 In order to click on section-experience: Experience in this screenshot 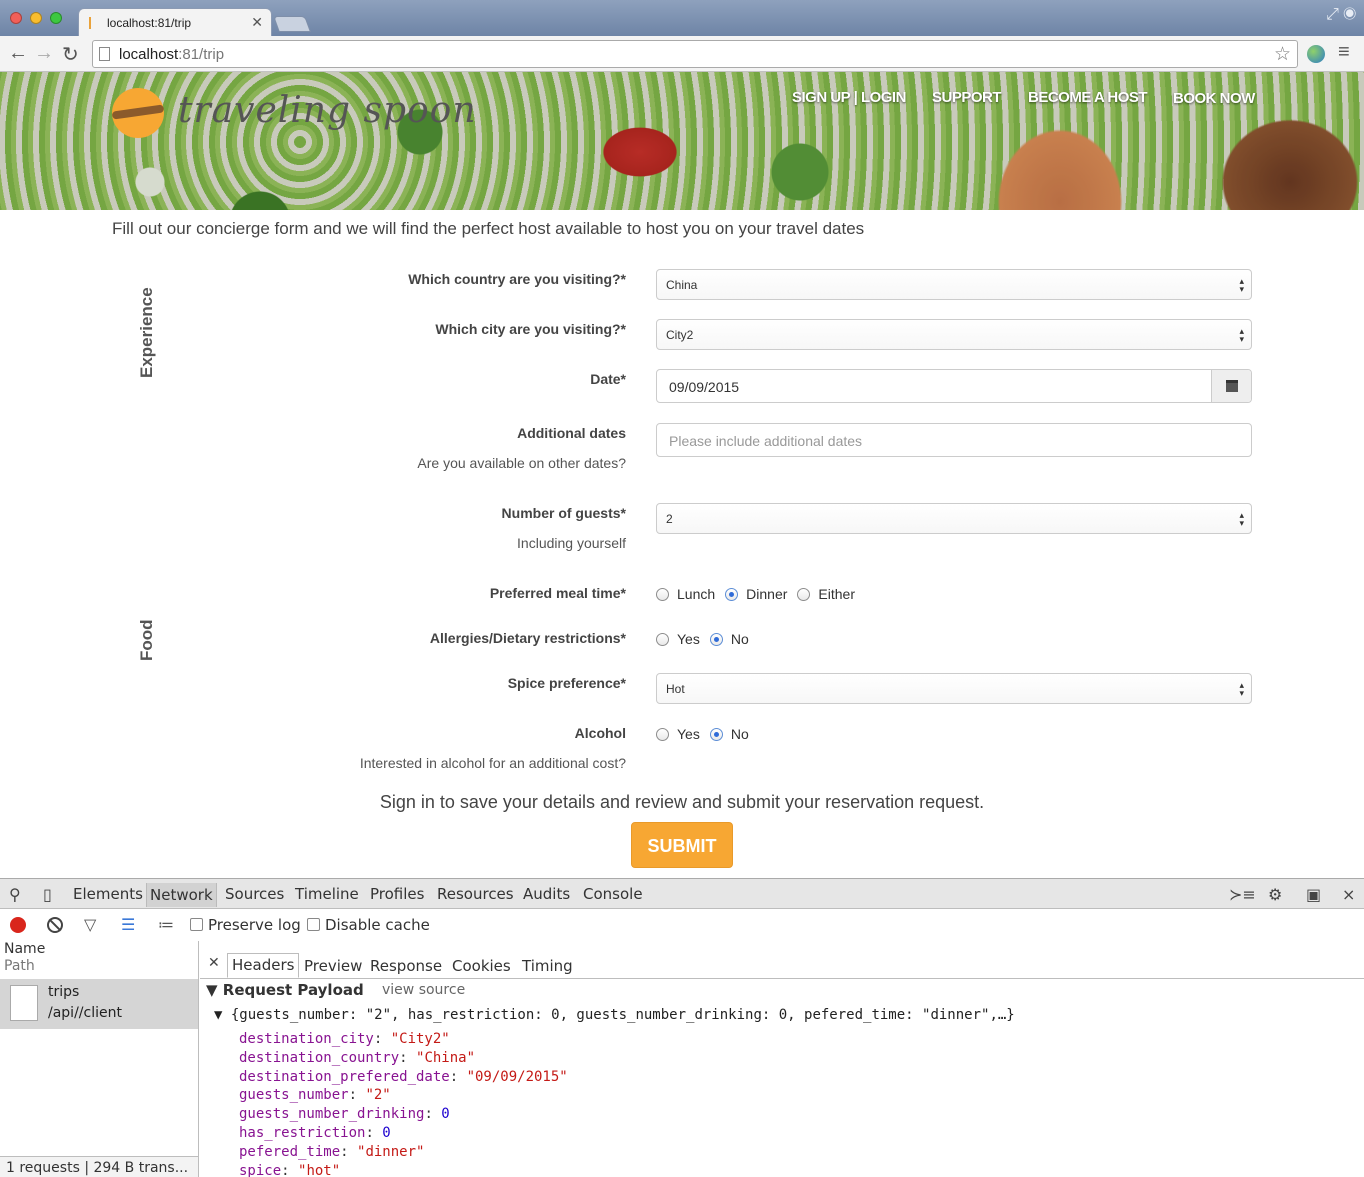, I will do `click(146, 332)`.